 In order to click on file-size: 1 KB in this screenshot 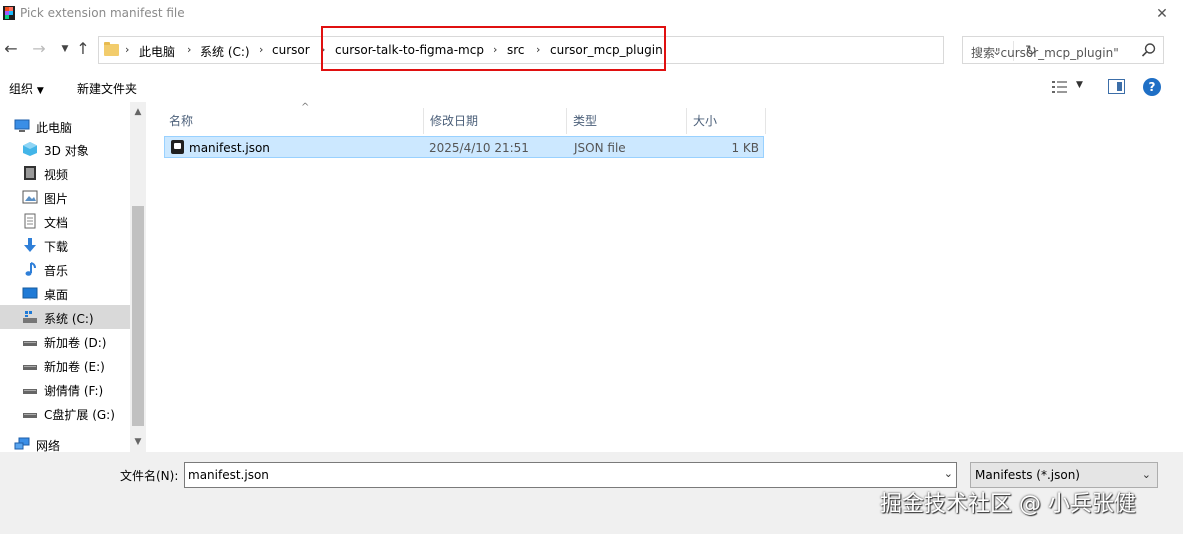, I will do `click(745, 148)`.